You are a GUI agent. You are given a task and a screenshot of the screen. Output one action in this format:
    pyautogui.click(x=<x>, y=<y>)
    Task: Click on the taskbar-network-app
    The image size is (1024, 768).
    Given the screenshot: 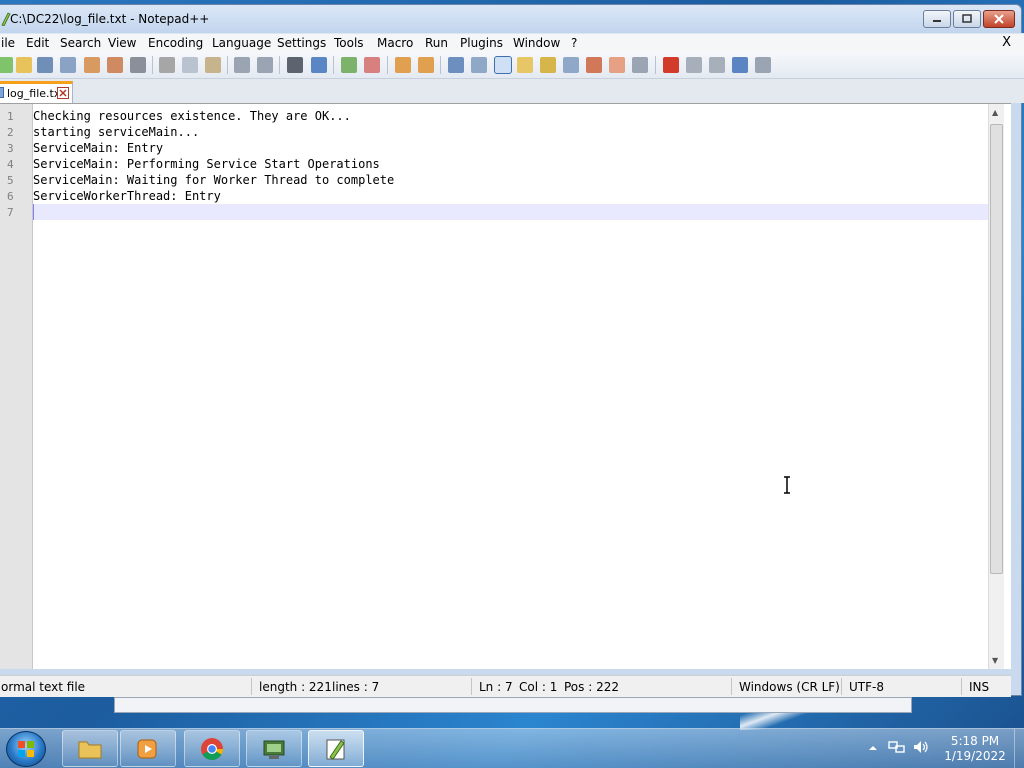 What is the action you would take?
    pyautogui.click(x=274, y=748)
    